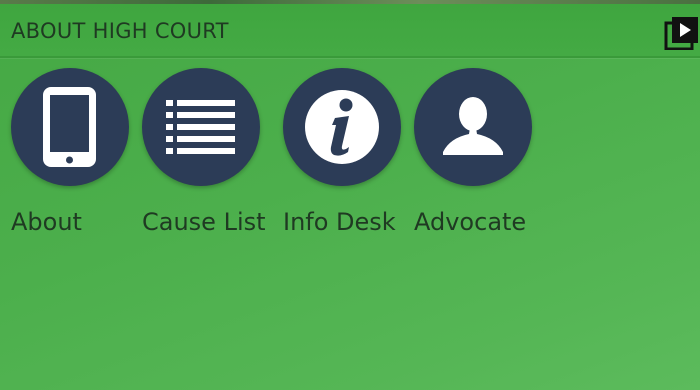 This screenshot has height=390, width=700. I want to click on app-header: ABOUT HIGH COURT, so click(350, 31).